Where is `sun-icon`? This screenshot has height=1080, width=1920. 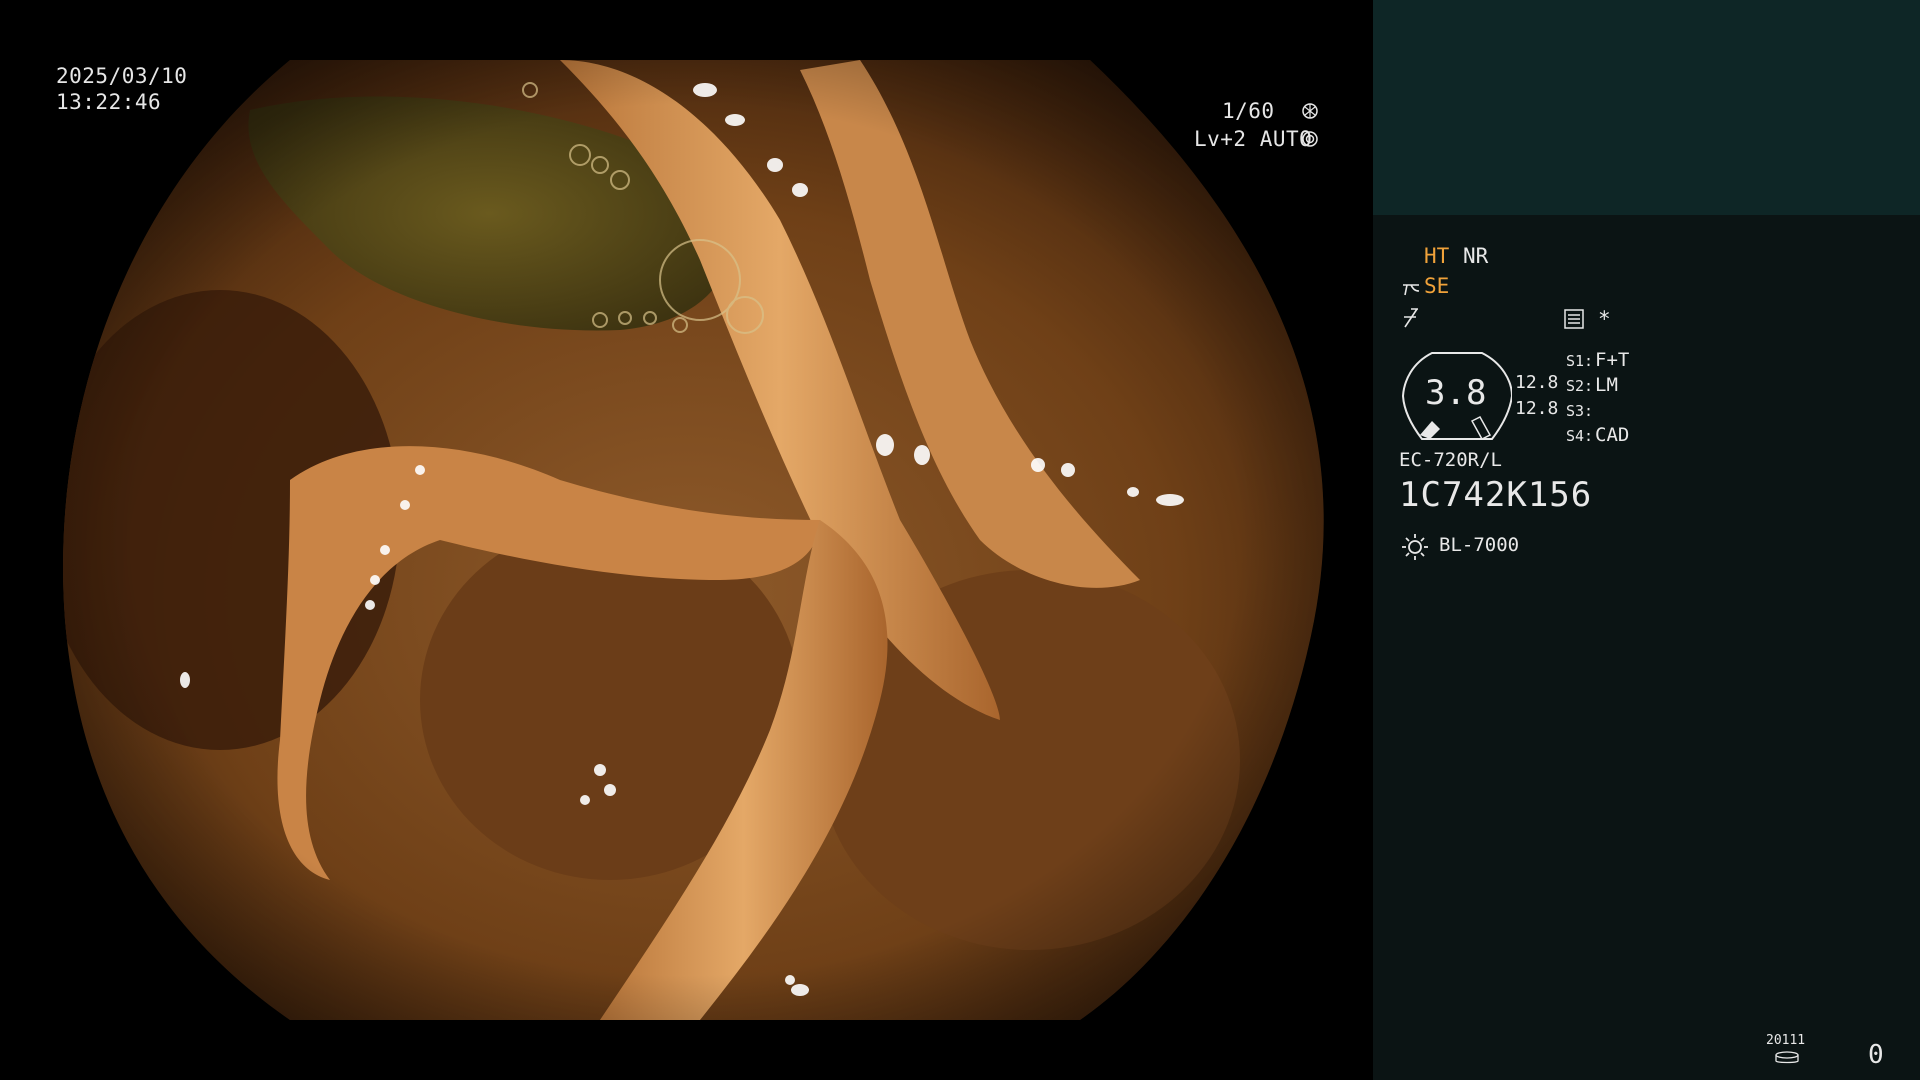 sun-icon is located at coordinates (1415, 547).